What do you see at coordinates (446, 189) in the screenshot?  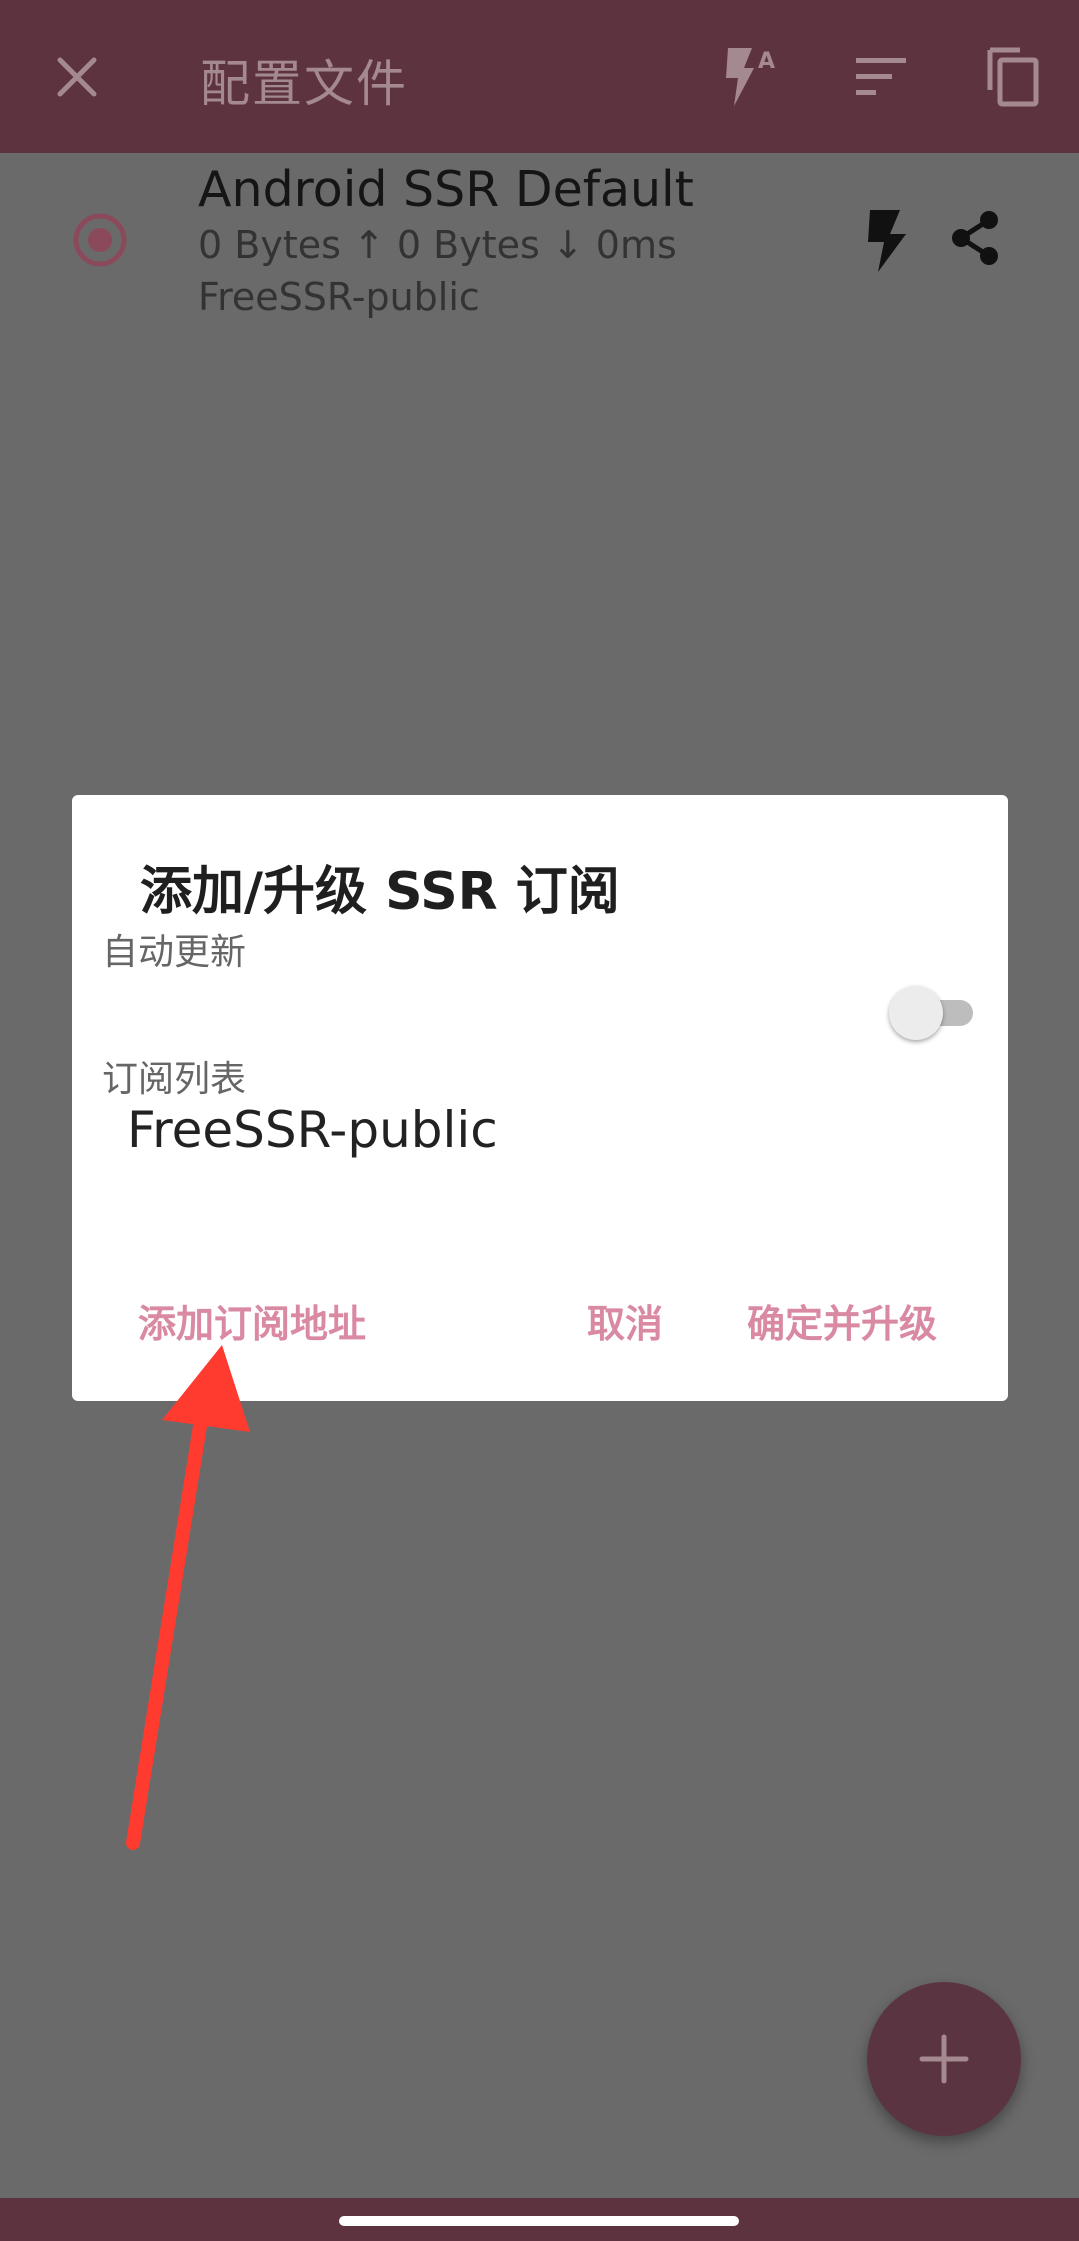 I see `profile-name: Android SSR Default` at bounding box center [446, 189].